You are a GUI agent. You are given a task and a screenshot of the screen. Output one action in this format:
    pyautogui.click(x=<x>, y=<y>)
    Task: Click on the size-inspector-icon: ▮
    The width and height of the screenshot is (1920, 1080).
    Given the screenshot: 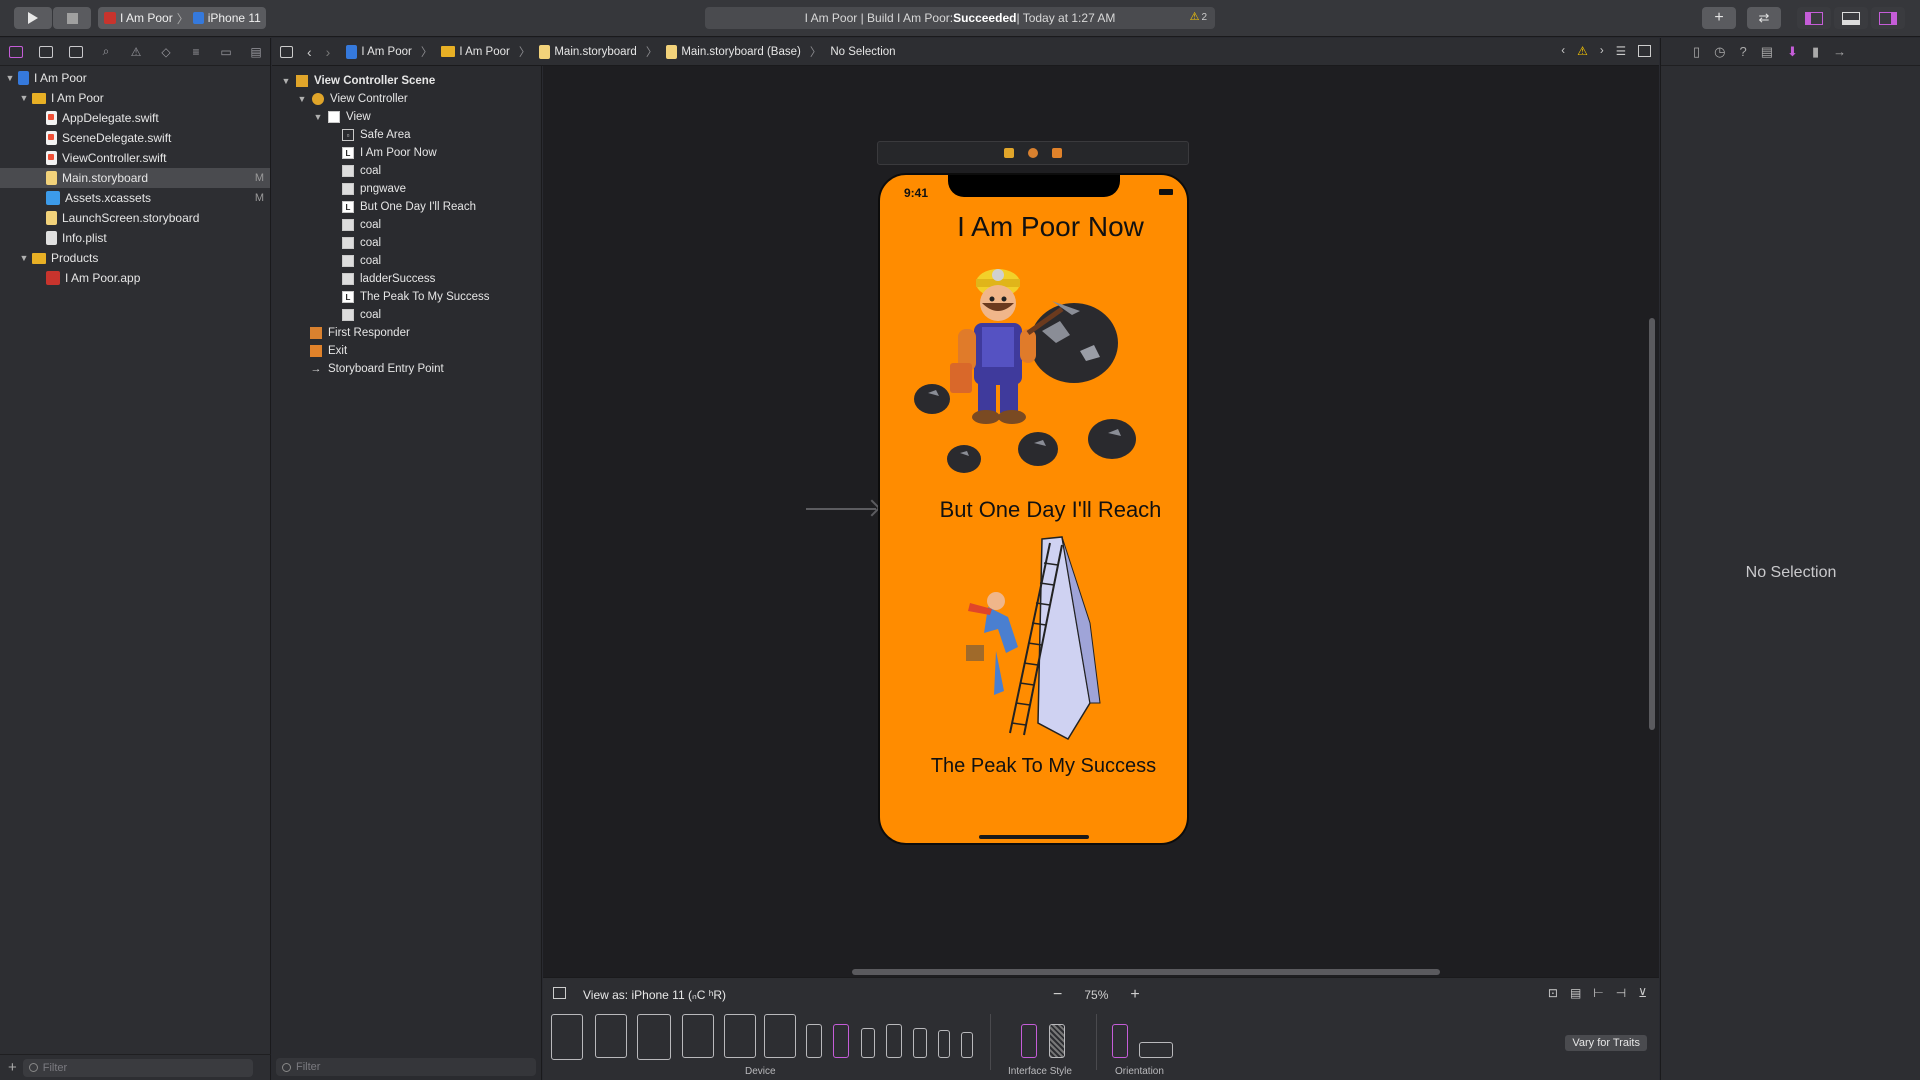 What is the action you would take?
    pyautogui.click(x=1815, y=52)
    